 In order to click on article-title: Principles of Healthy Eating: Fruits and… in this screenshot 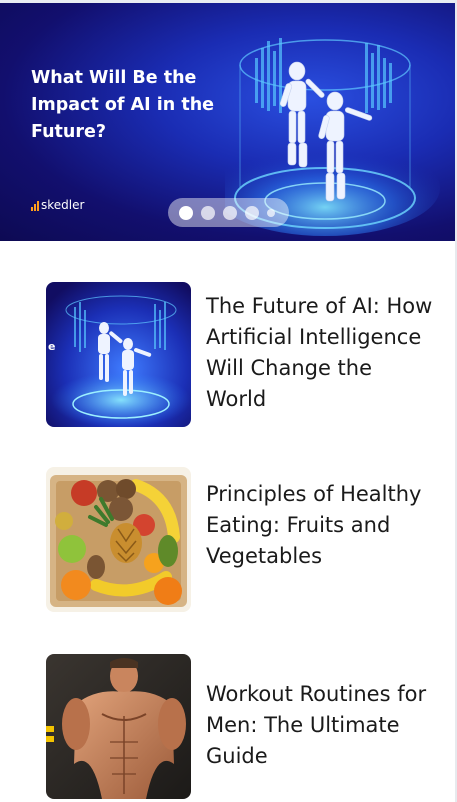, I will do `click(321, 525)`.